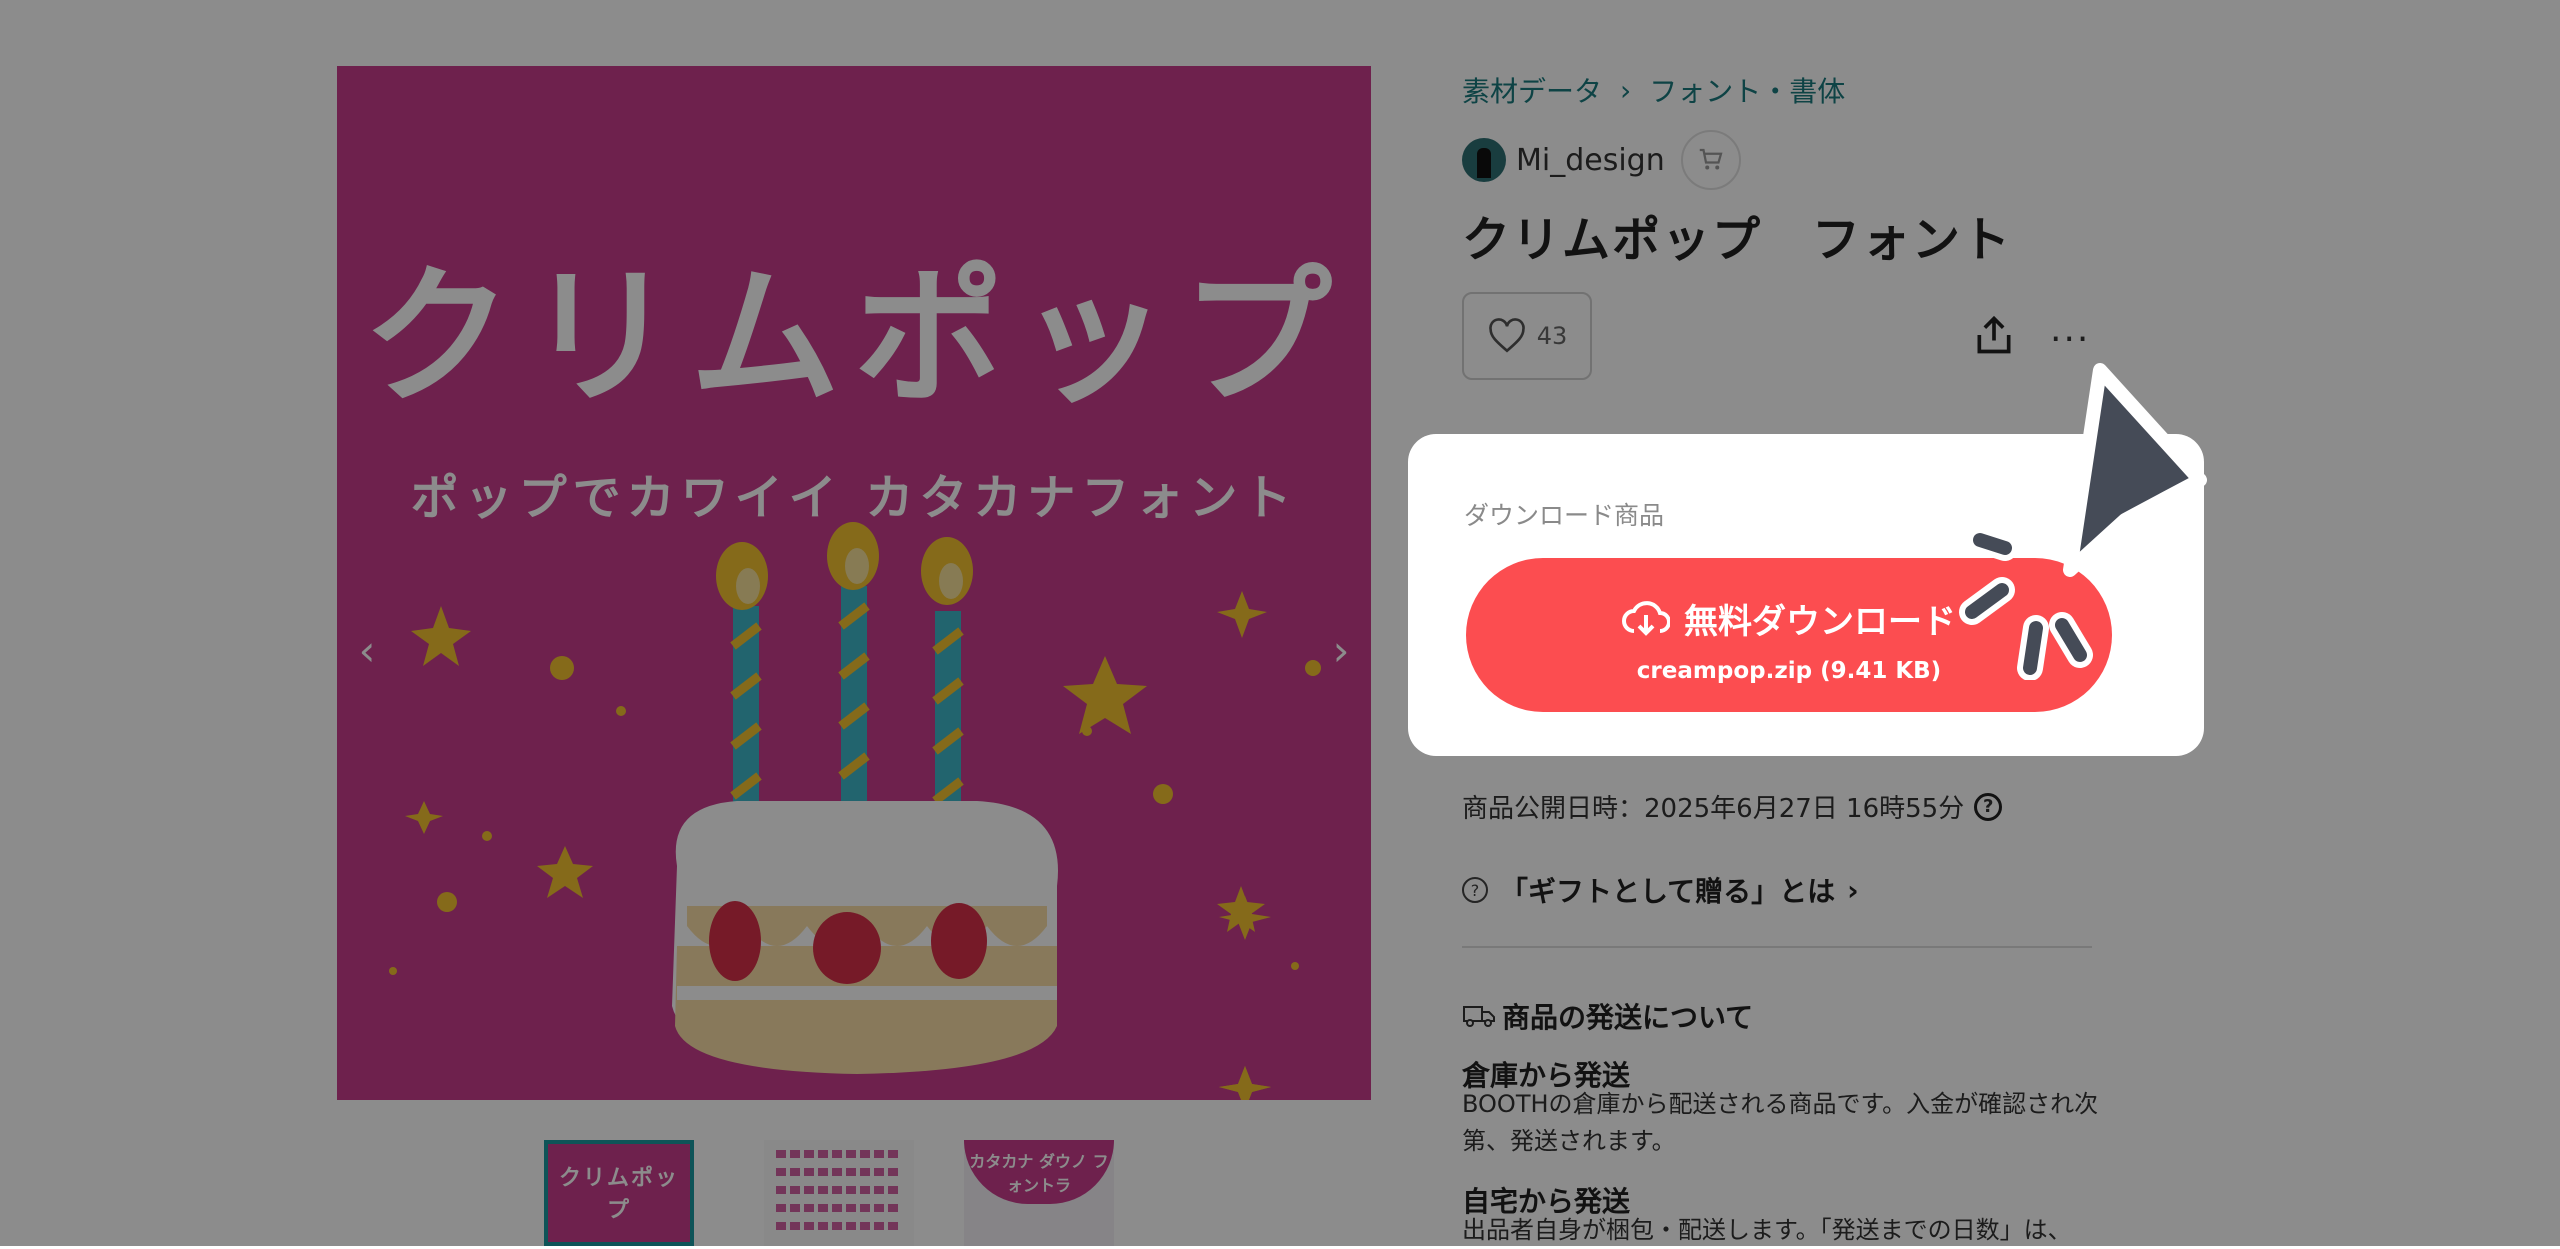 Image resolution: width=2560 pixels, height=1249 pixels. I want to click on breadcrumb-item-material: 素材データ, so click(1532, 90).